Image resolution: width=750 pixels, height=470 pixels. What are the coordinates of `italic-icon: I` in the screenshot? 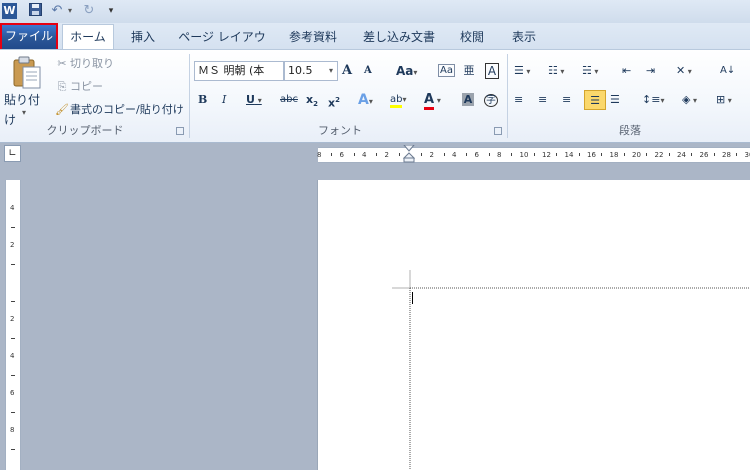 It's located at (224, 99).